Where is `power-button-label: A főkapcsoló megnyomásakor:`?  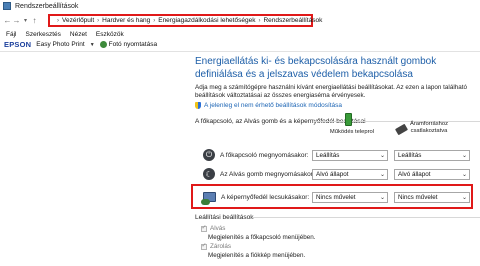
power-button-label: A főkapcsoló megnyomásakor: is located at coordinates (264, 155).